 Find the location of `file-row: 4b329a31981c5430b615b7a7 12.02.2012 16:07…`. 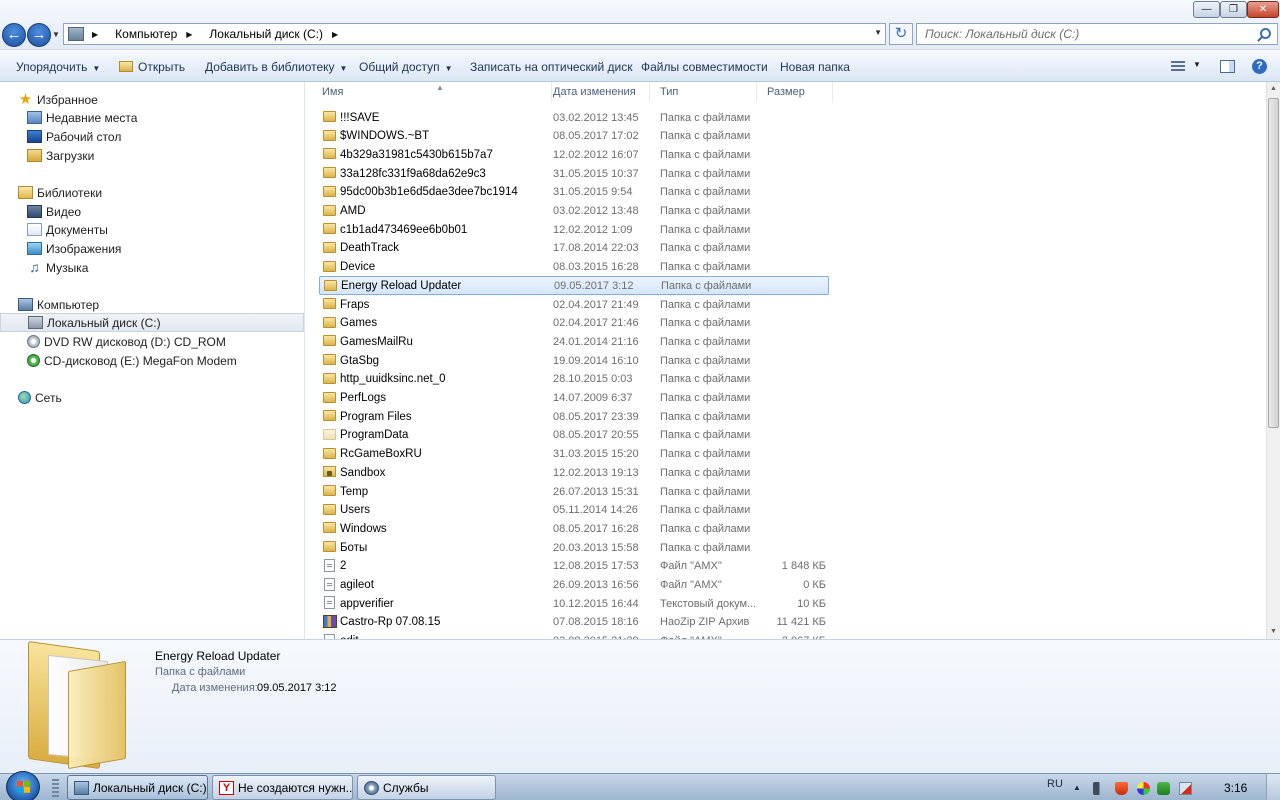

file-row: 4b329a31981c5430b615b7a7 12.02.2012 16:07… is located at coordinates (574, 154).